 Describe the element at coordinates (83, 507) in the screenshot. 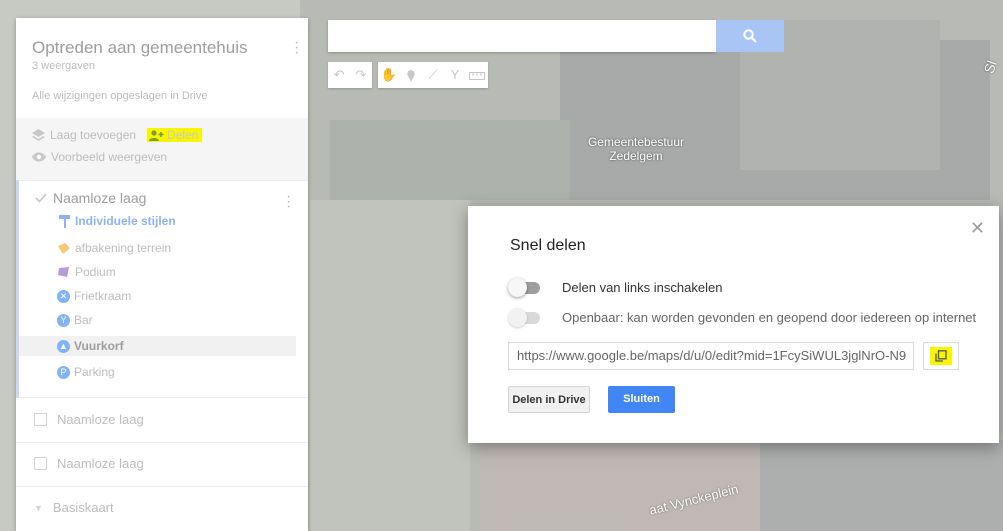

I see `basemap-label: Basiskaart` at that location.